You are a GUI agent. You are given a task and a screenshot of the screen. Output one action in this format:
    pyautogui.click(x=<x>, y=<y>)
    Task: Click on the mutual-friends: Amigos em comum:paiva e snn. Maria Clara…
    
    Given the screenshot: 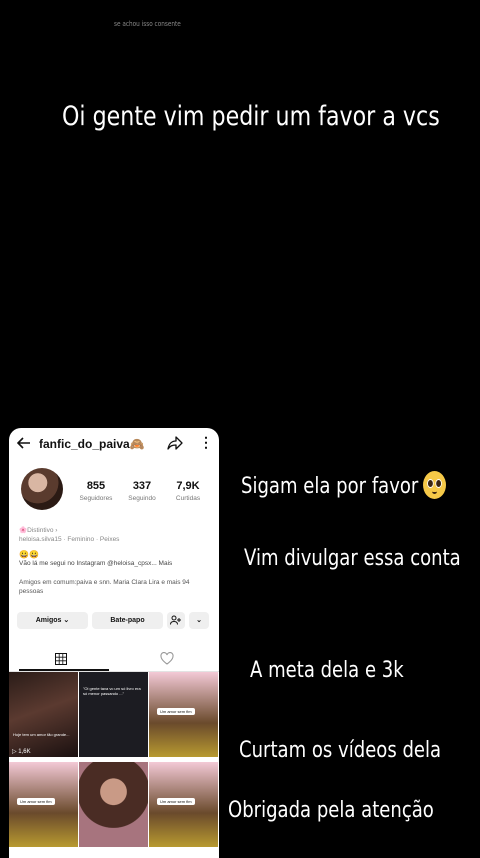 What is the action you would take?
    pyautogui.click(x=116, y=587)
    